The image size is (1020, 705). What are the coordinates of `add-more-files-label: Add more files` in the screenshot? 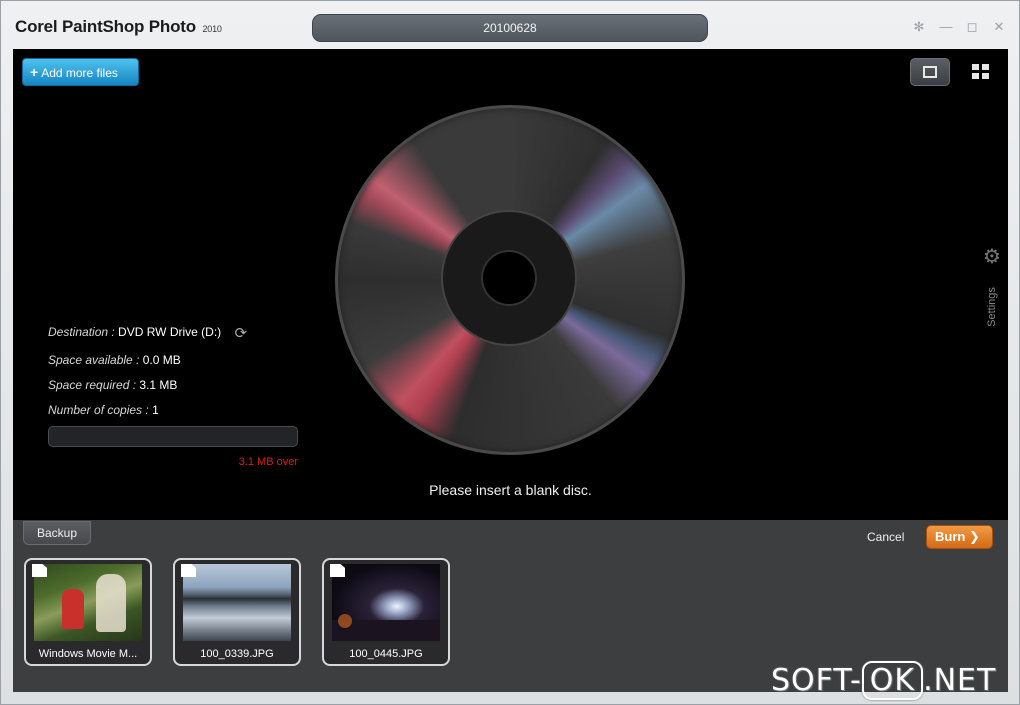 It's located at (79, 73).